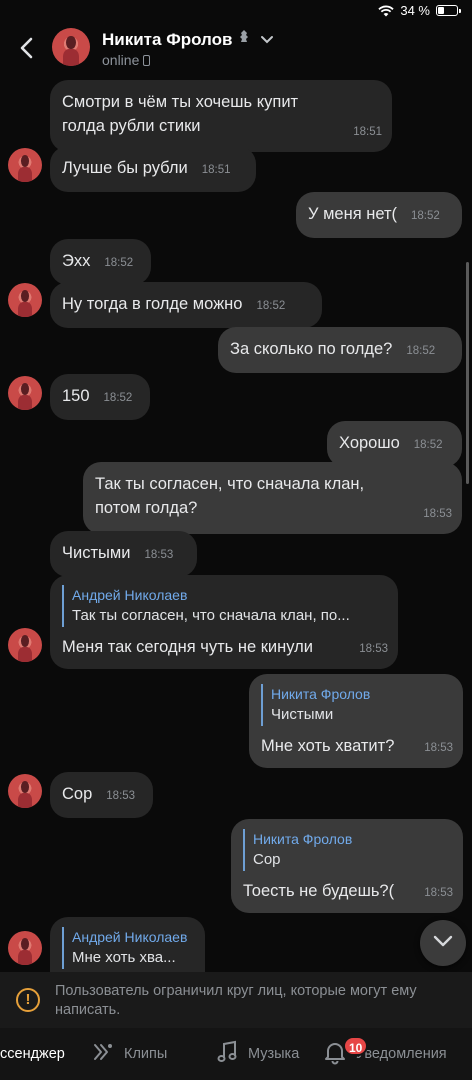 The image size is (472, 1080). I want to click on message-text: Хорошо, so click(369, 443).